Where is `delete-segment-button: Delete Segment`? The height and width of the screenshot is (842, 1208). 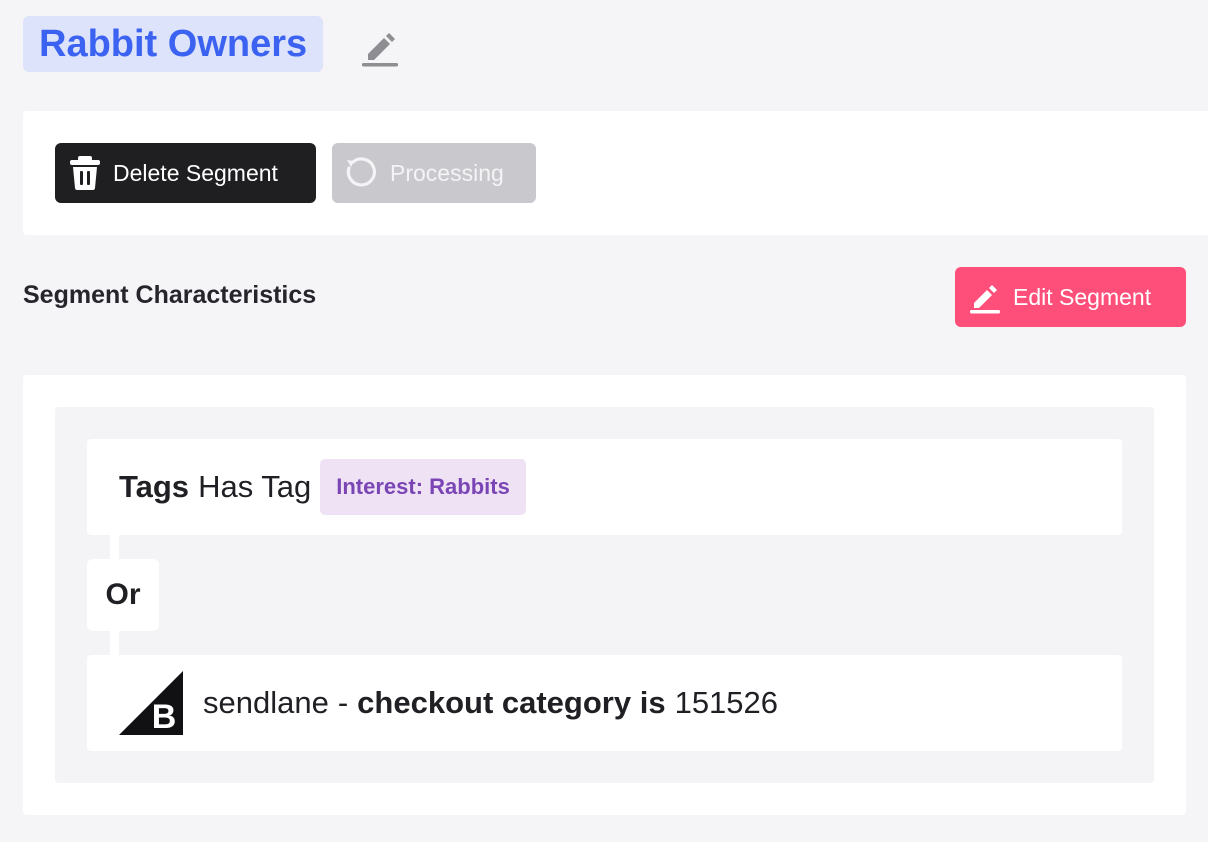 delete-segment-button: Delete Segment is located at coordinates (185, 173).